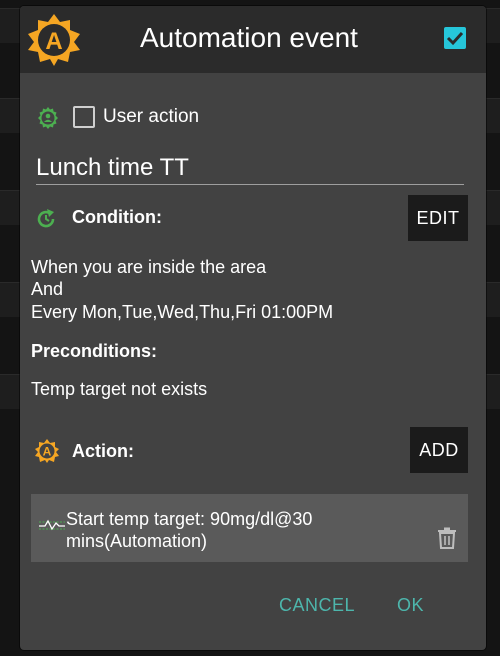 The image size is (500, 656). I want to click on refresh-icon, so click(46, 218).